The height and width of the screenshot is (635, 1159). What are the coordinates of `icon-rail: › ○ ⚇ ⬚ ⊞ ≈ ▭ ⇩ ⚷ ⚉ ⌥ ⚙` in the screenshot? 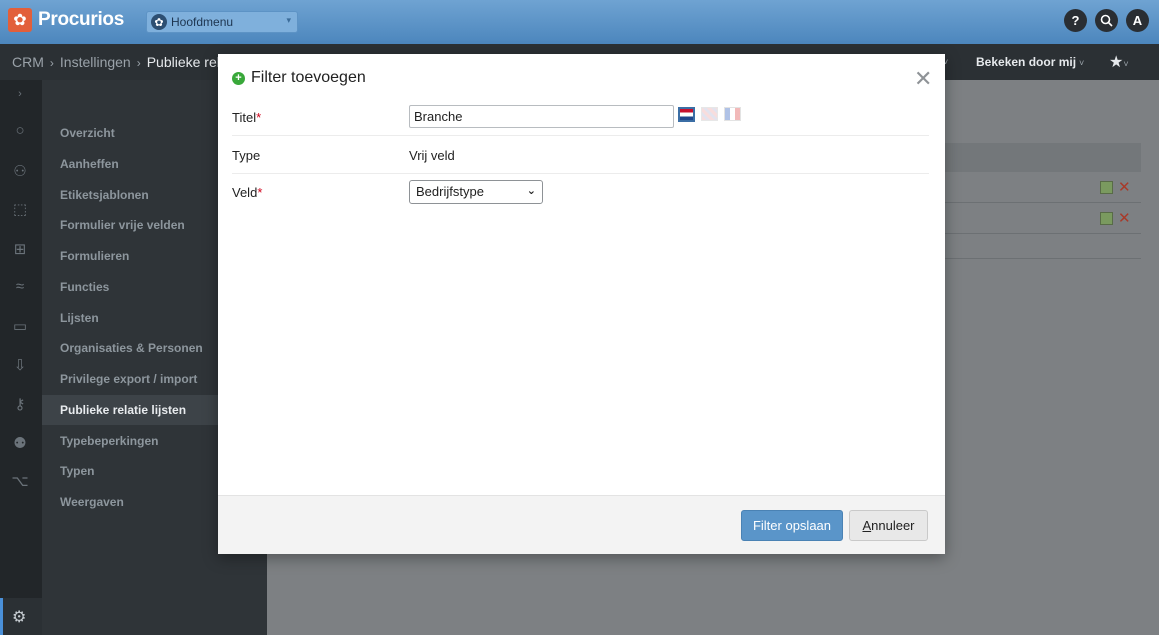 It's located at (21, 357).